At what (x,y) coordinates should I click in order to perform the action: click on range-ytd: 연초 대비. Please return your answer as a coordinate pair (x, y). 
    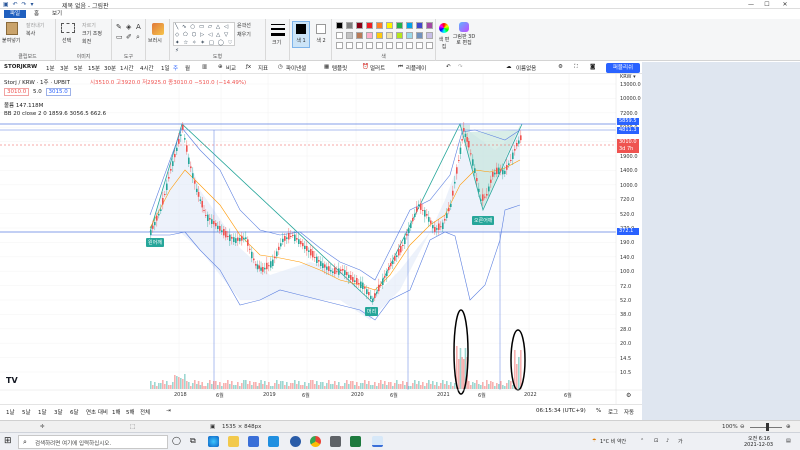
    Looking at the image, I should click on (97, 412).